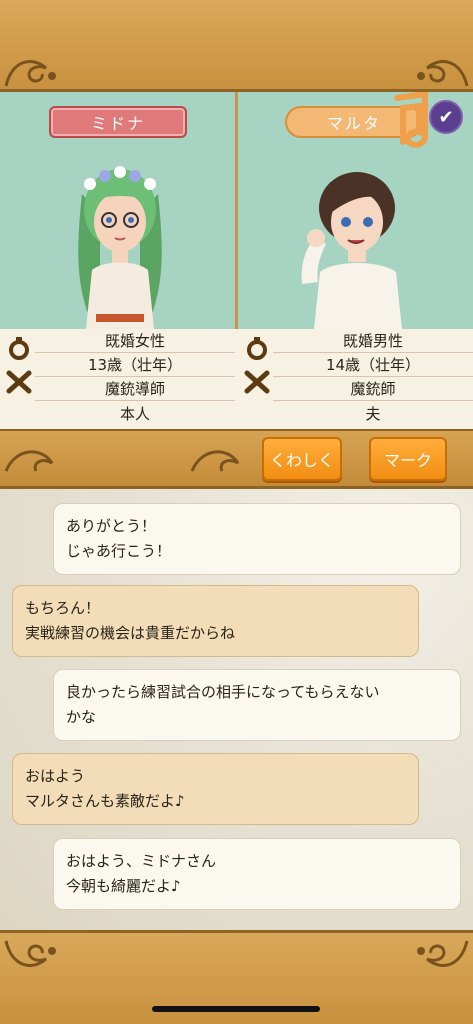 Image resolution: width=473 pixels, height=1024 pixels. I want to click on chat-message: 良かったら練習試合の相手になってもらえない かな, so click(257, 705).